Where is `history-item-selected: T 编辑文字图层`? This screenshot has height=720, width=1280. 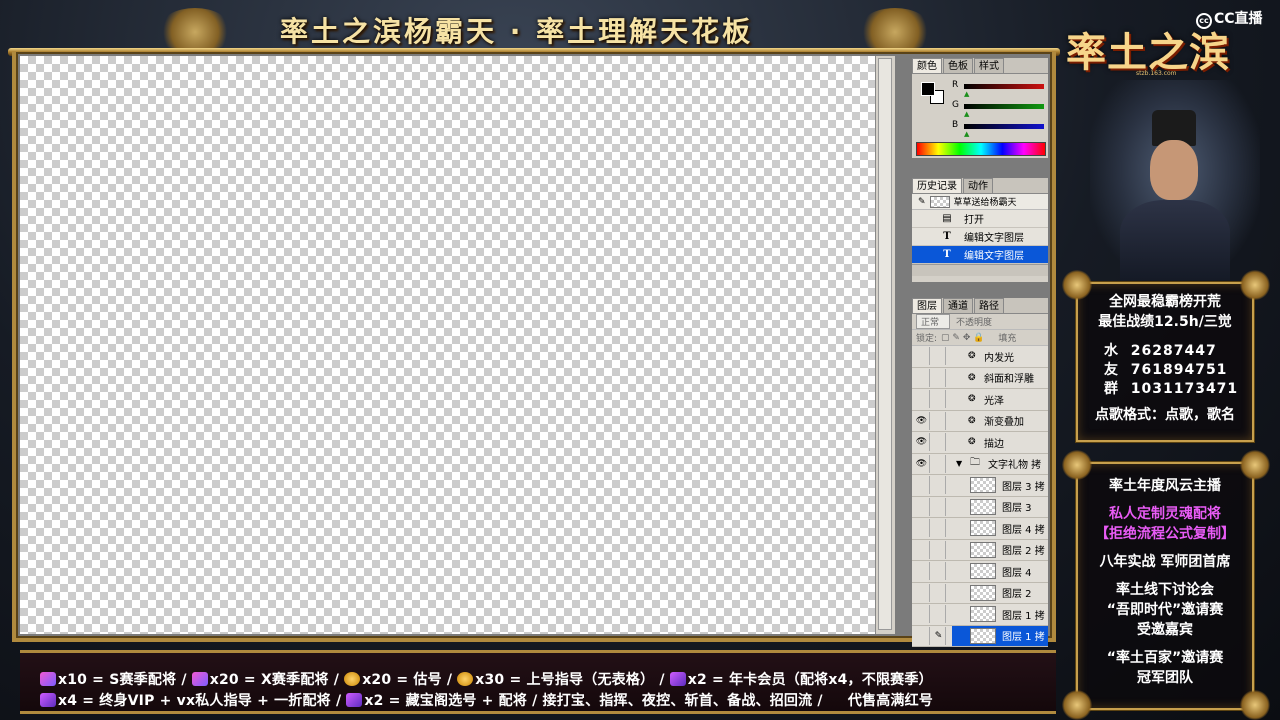 history-item-selected: T 编辑文字图层 is located at coordinates (980, 255).